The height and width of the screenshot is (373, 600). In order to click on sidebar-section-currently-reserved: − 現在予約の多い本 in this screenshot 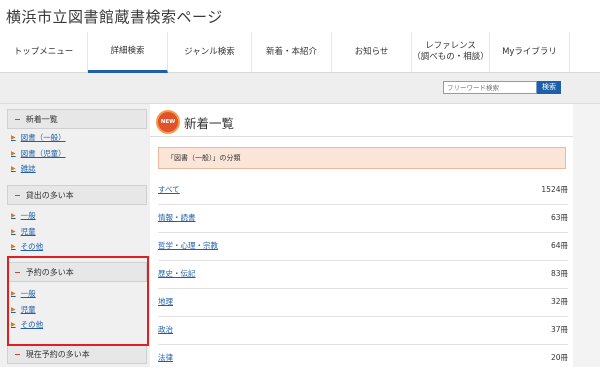, I will do `click(77, 354)`.